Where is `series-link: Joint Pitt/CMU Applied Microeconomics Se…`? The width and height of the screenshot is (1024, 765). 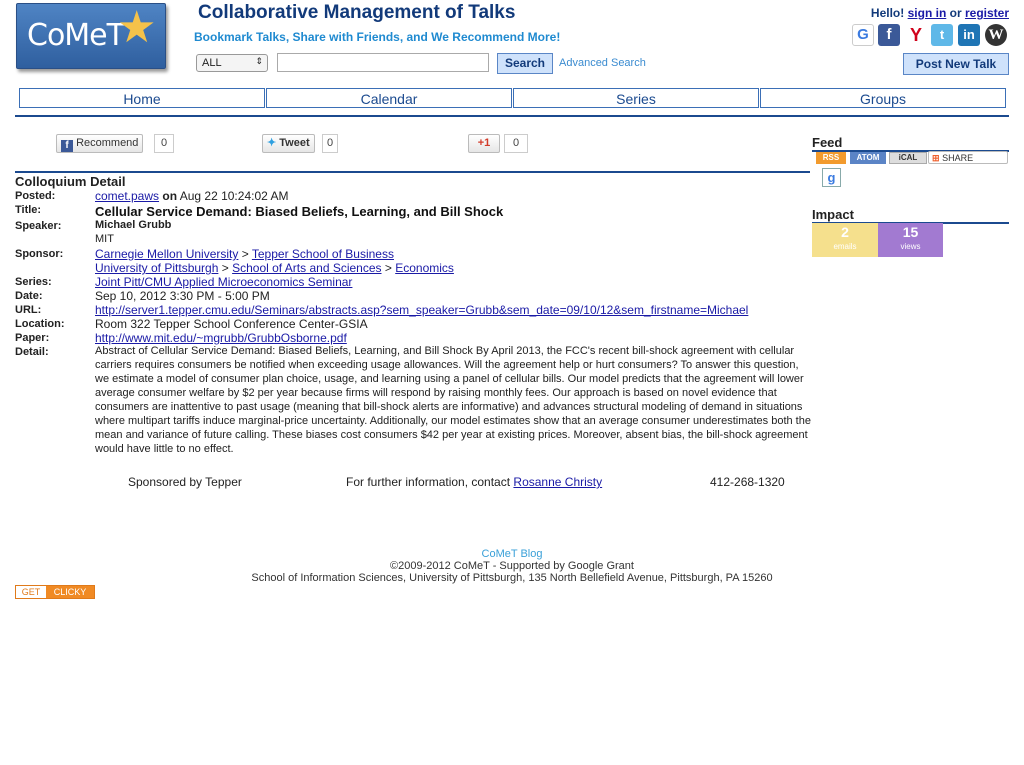 series-link: Joint Pitt/CMU Applied Microeconomics Se… is located at coordinates (223, 282).